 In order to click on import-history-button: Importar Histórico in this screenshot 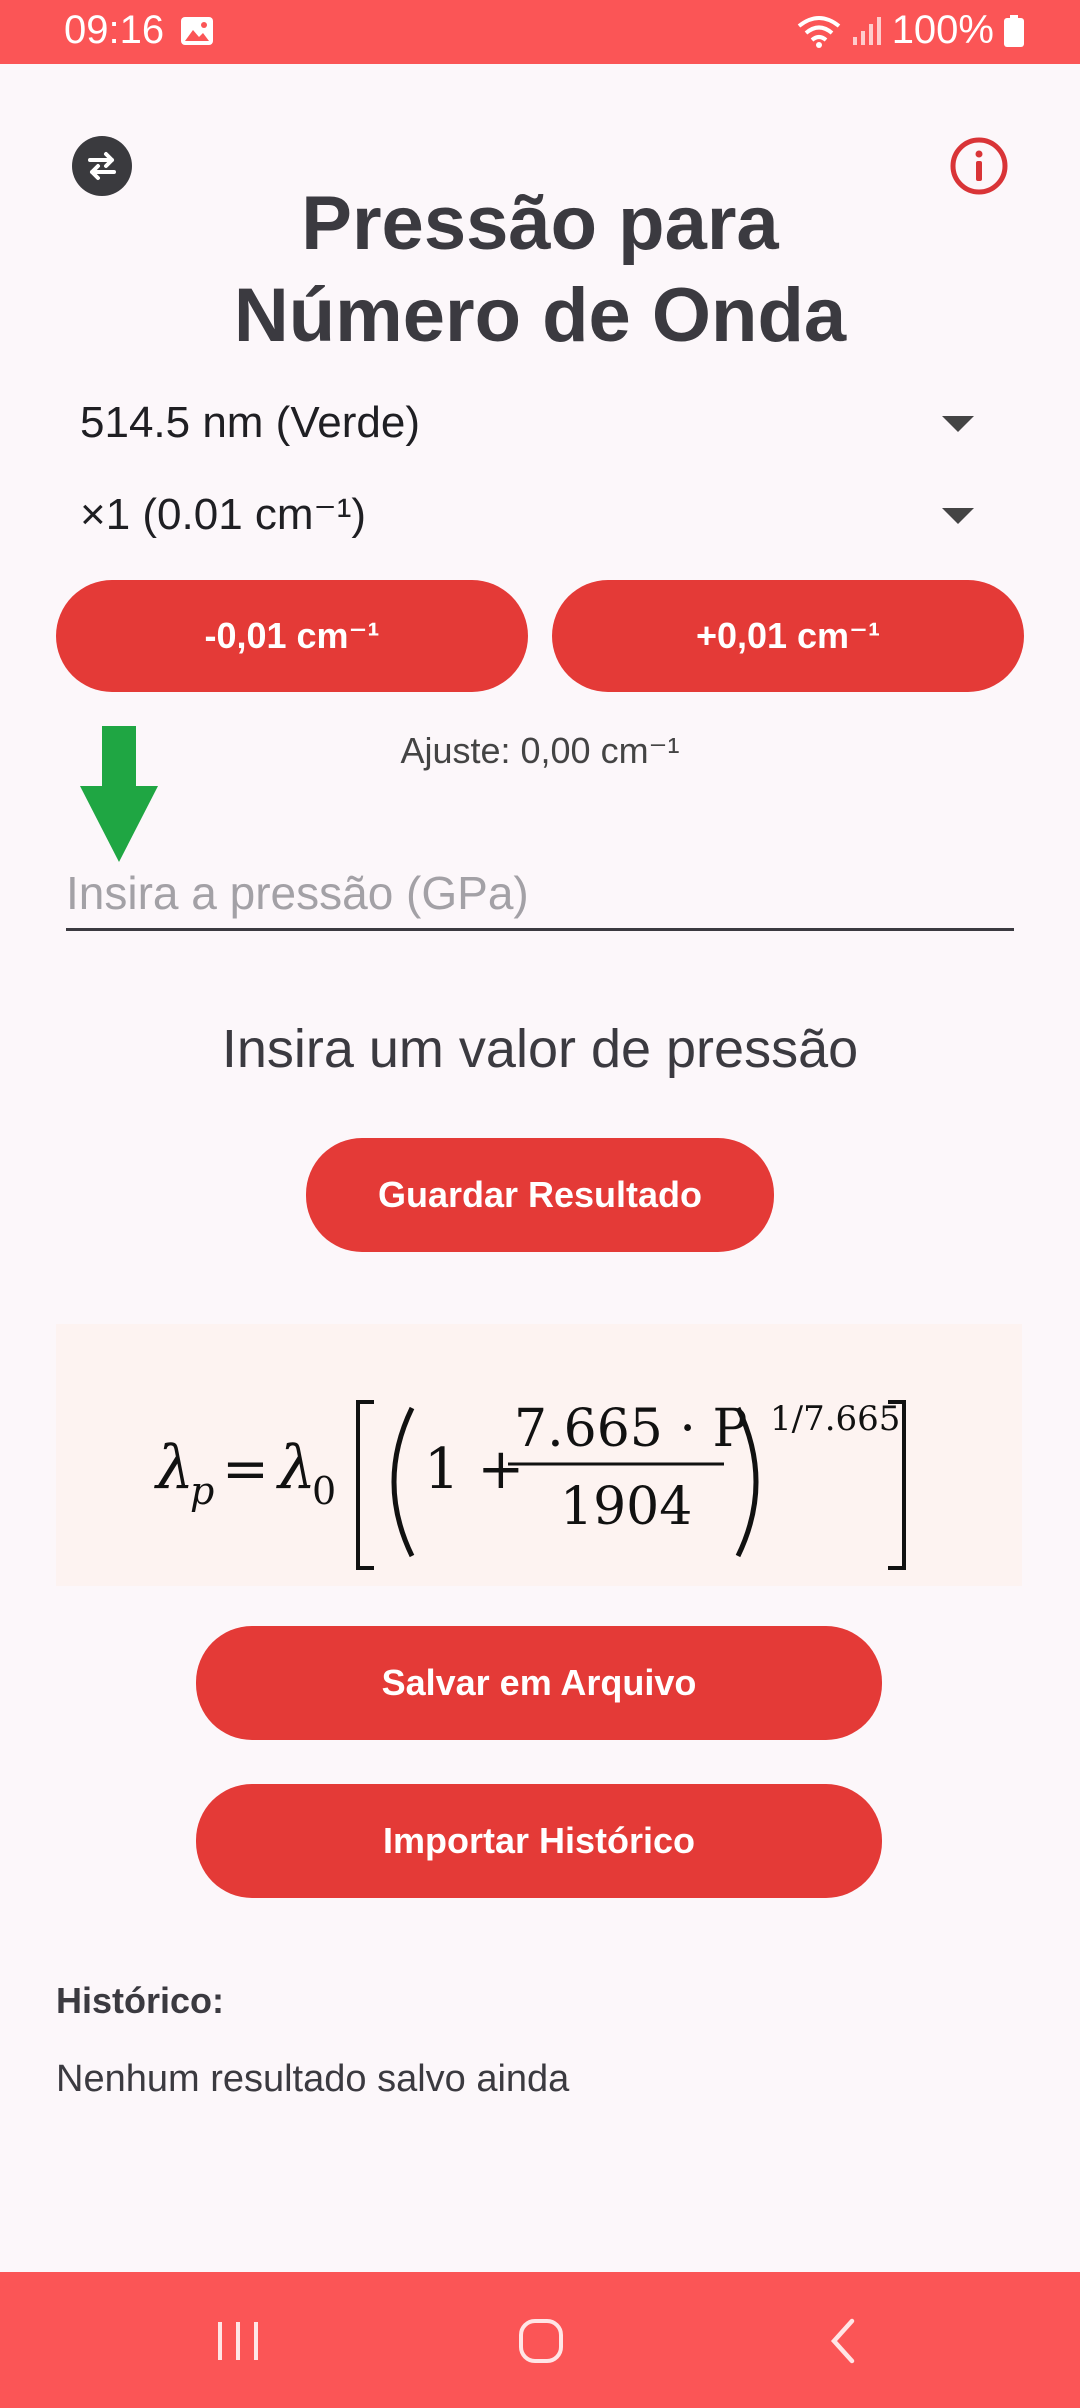, I will do `click(539, 1841)`.